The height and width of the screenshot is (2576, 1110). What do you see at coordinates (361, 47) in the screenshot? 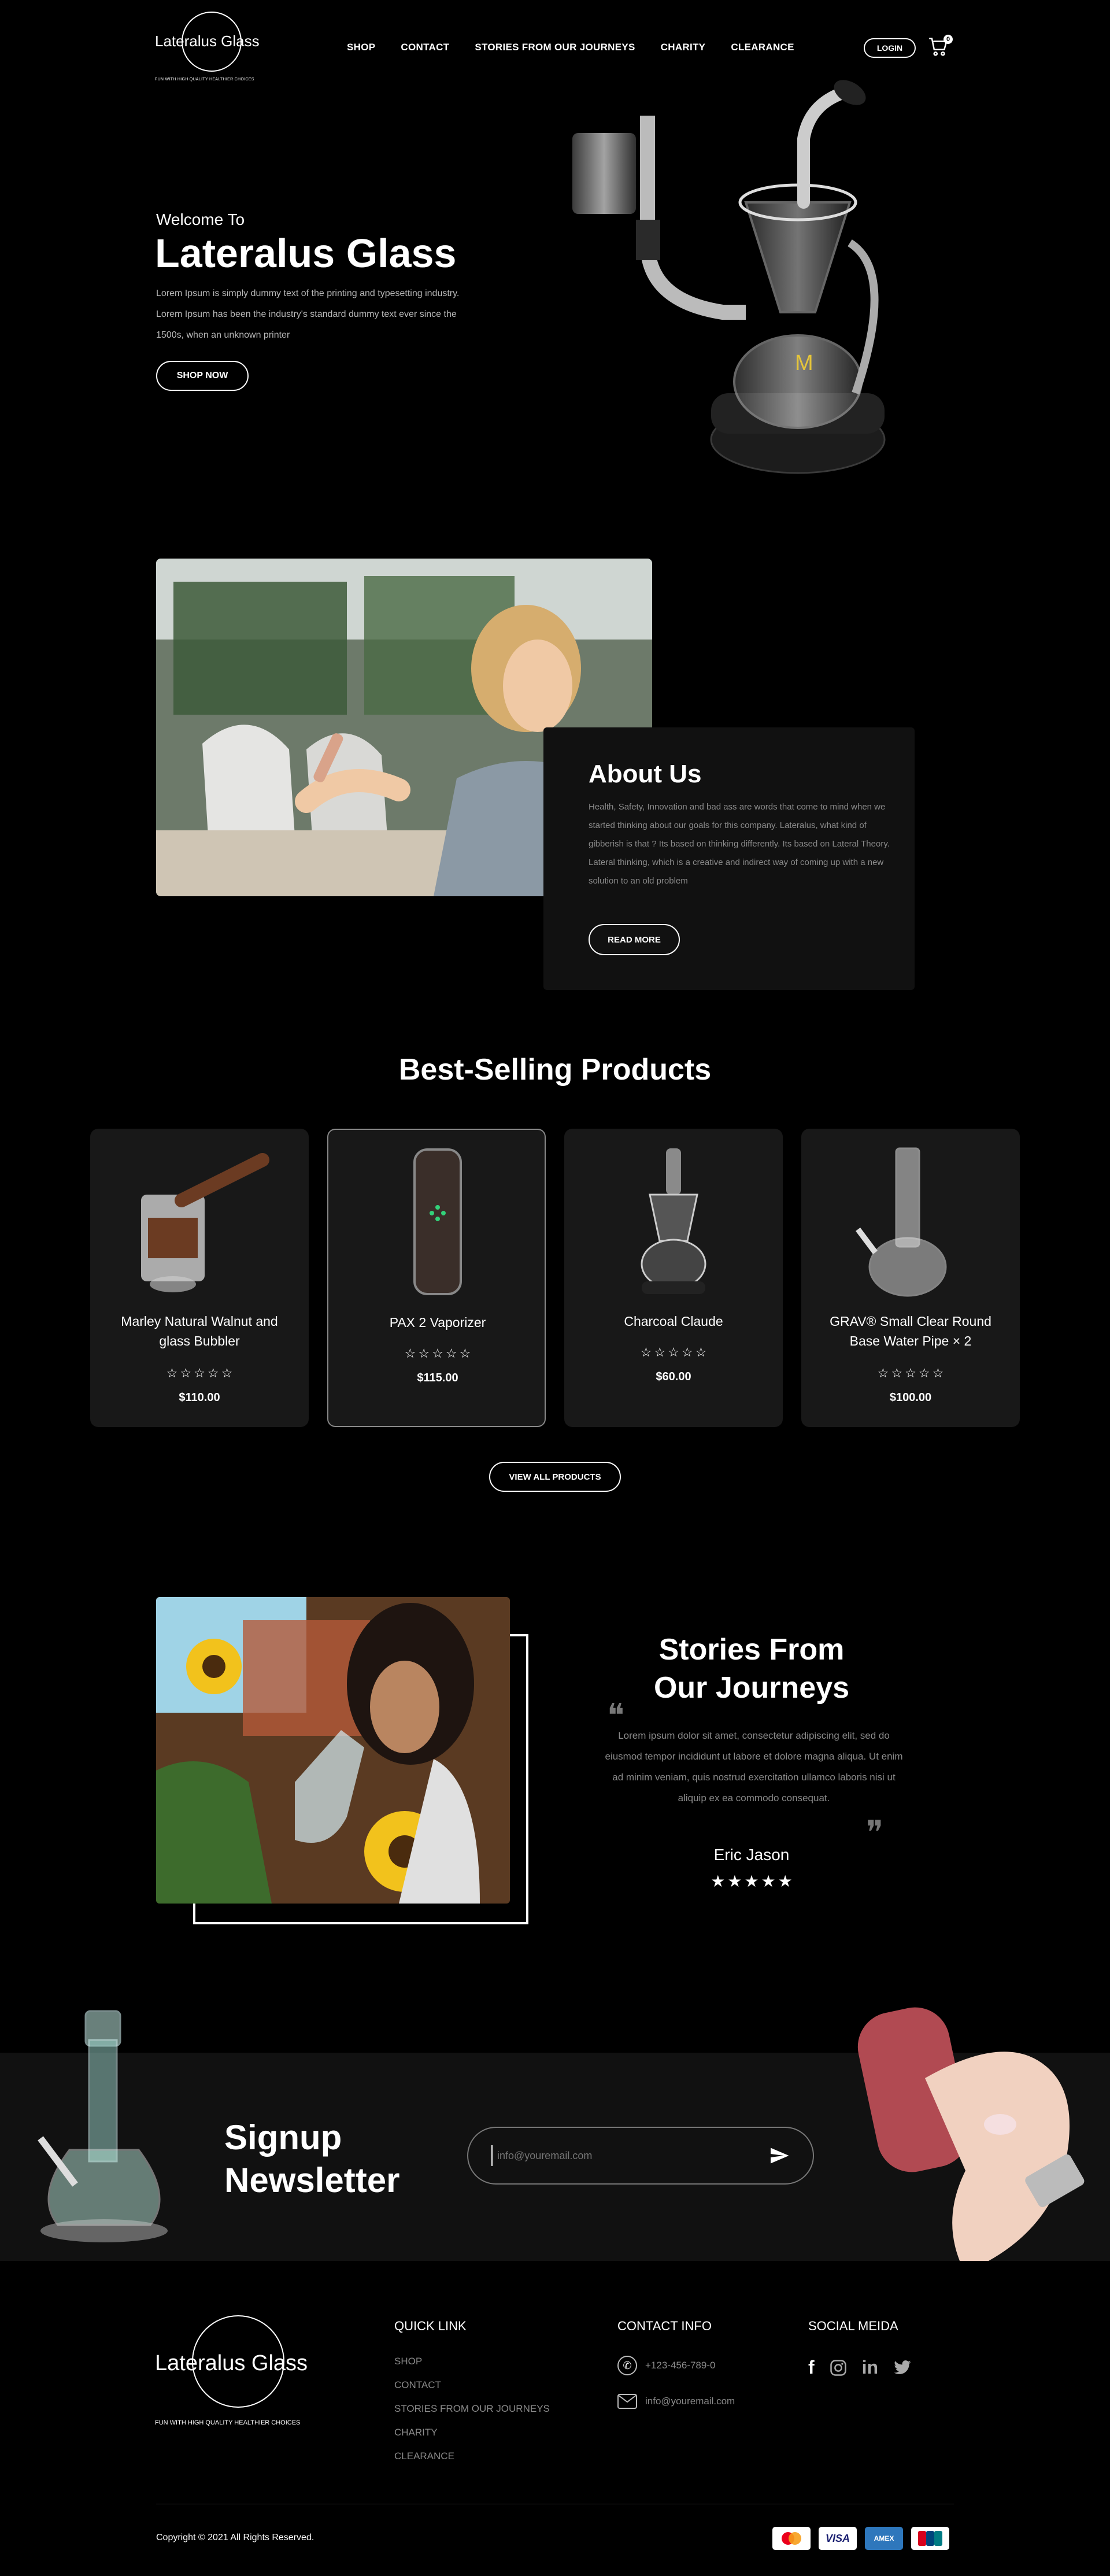
I see `nav-shop: SHOP` at bounding box center [361, 47].